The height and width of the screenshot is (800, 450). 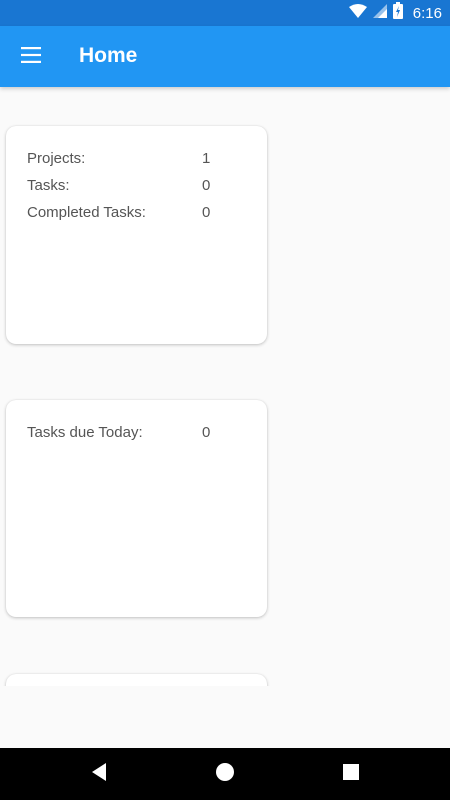 What do you see at coordinates (86, 212) in the screenshot?
I see `completed-tasks-label: Completed Tasks:` at bounding box center [86, 212].